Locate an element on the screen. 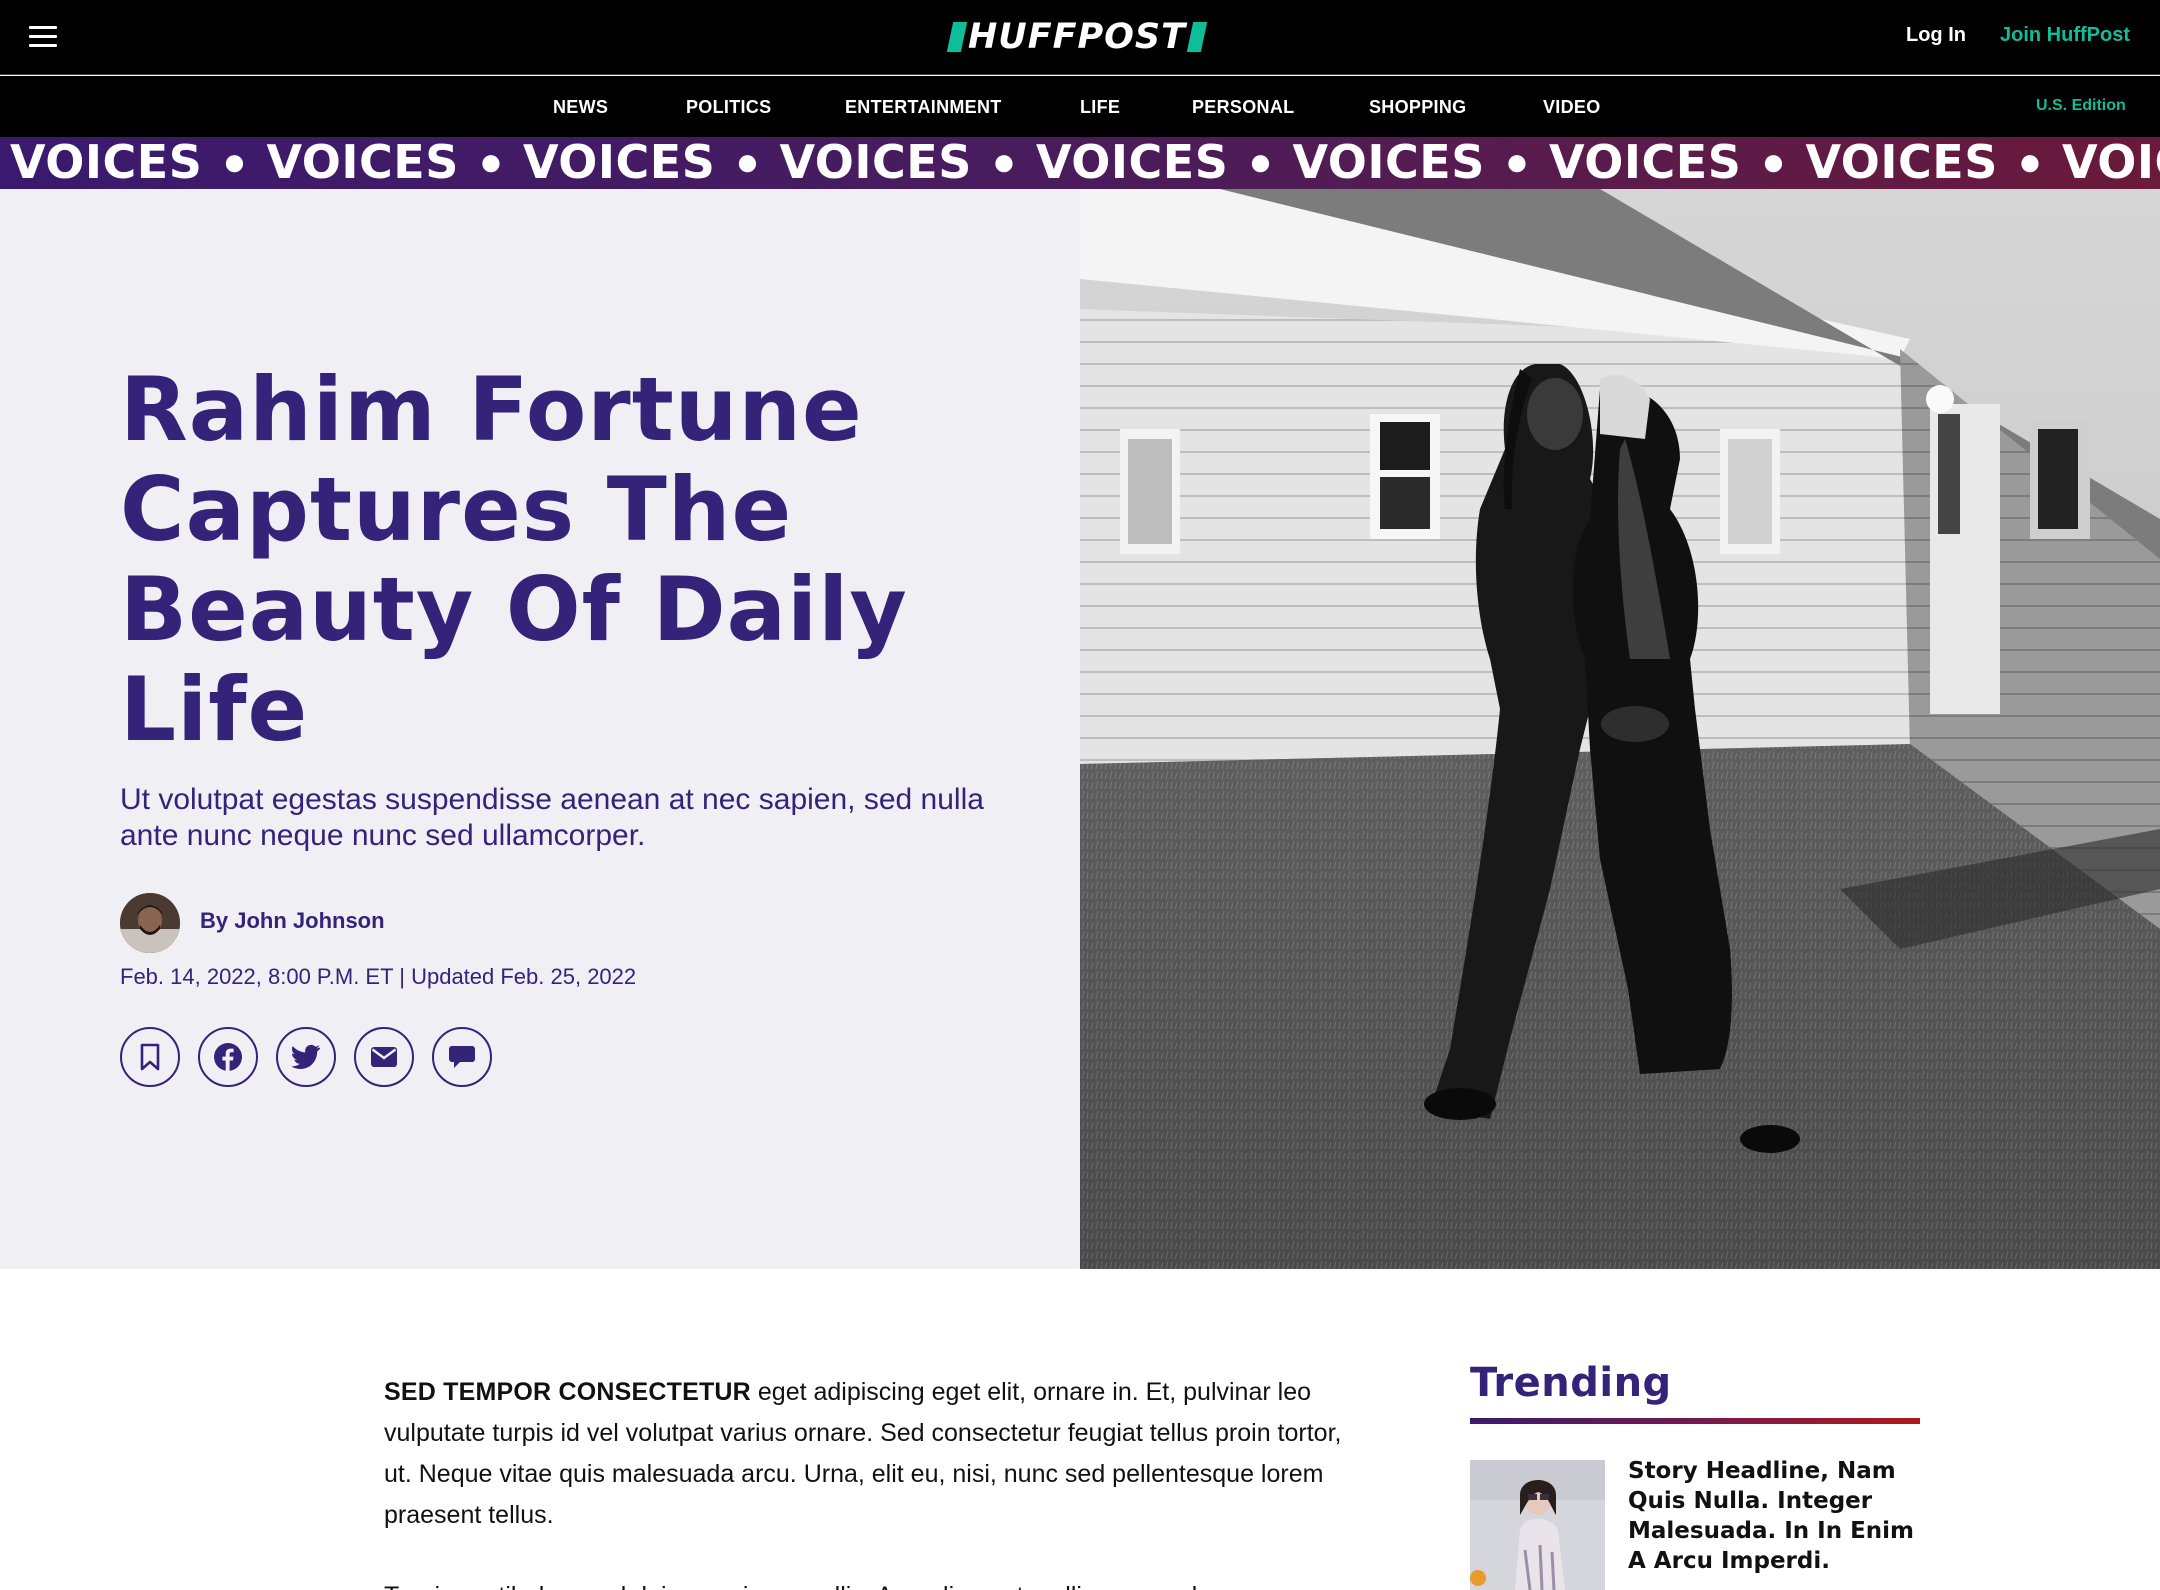 This screenshot has width=2160, height=1590. nav-item-life: LIFE is located at coordinates (1100, 107).